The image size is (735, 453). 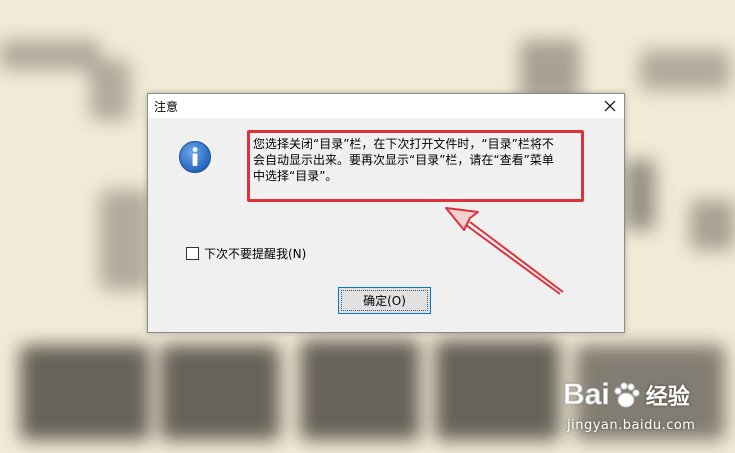 What do you see at coordinates (631, 425) in the screenshot?
I see `watermark-url: jingyan.baidu.com` at bounding box center [631, 425].